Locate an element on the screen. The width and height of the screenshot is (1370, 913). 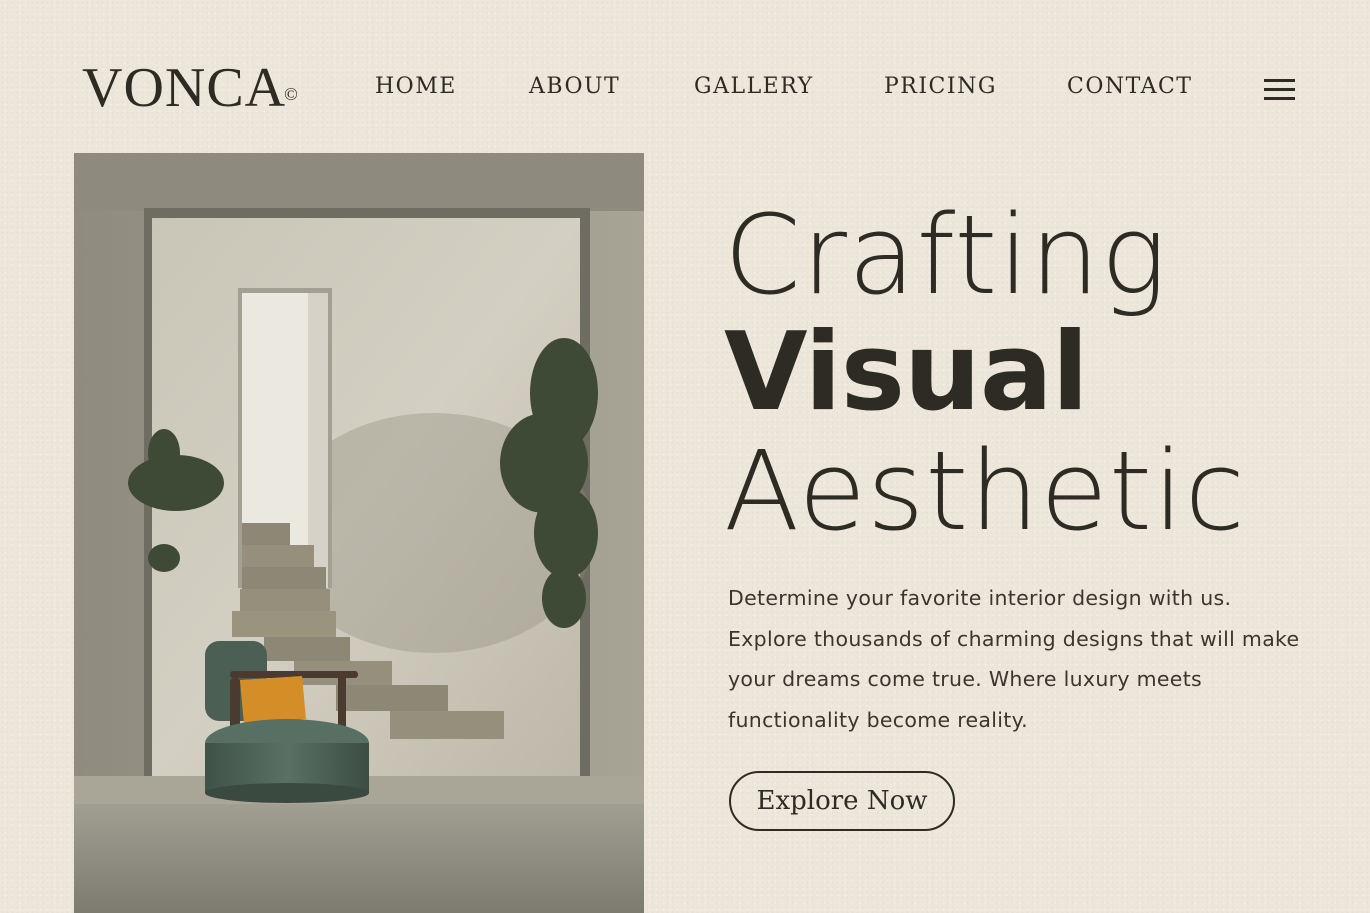
main-nav: HOME ABOUT GALLERY PRICING CONTACT is located at coordinates (685, 89).